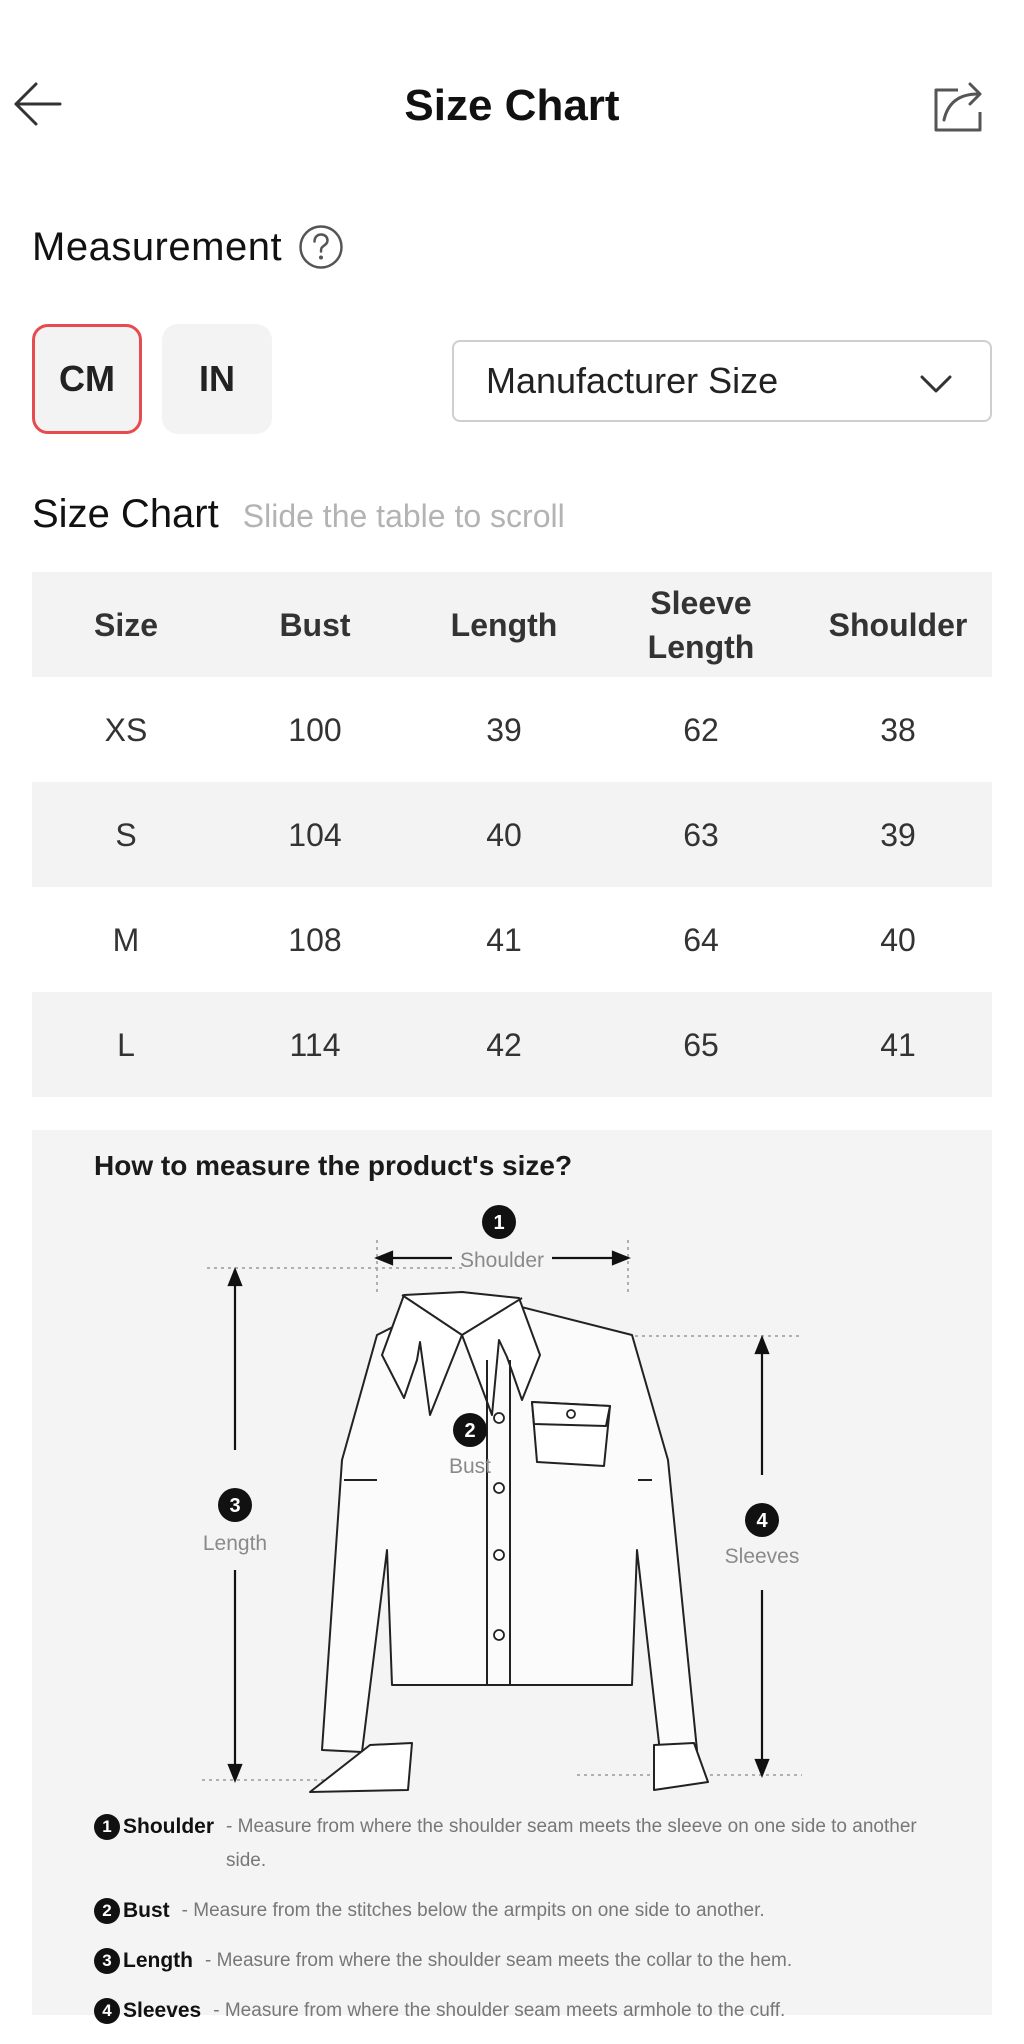 This screenshot has height=2044, width=1024. Describe the element at coordinates (234, 1506) in the screenshot. I see `svg-text: 3` at that location.